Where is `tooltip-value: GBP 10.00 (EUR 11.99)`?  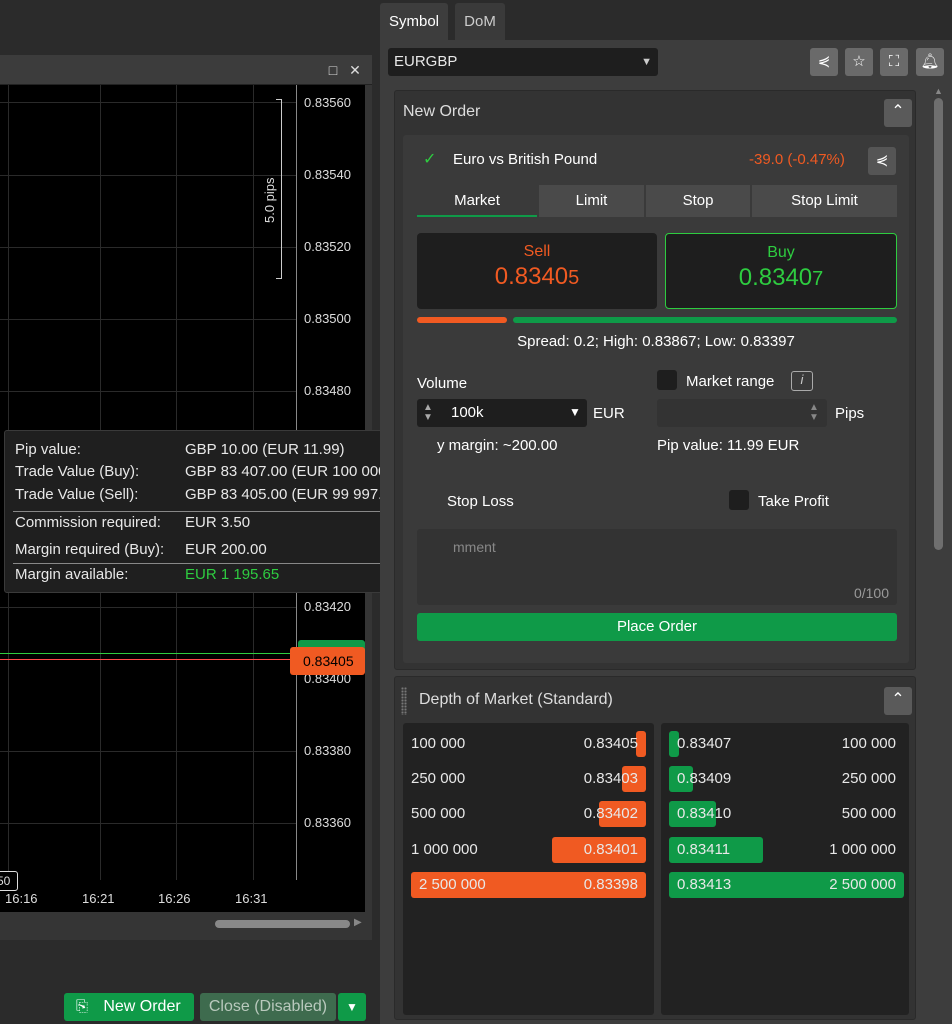
tooltip-value: GBP 10.00 (EUR 11.99) is located at coordinates (265, 449).